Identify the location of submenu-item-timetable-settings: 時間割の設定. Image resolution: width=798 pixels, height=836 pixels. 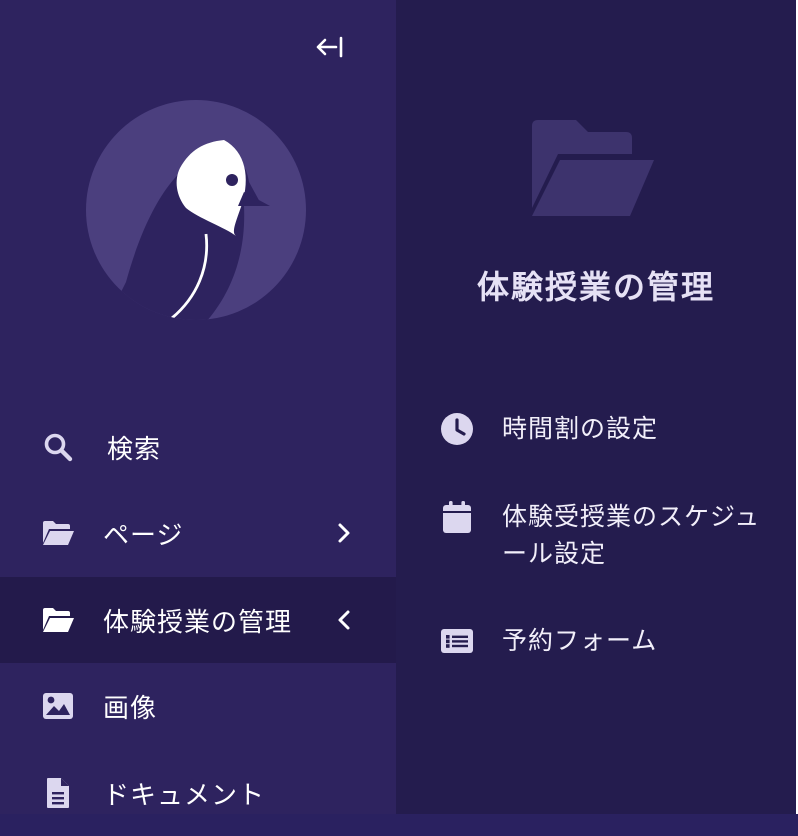
(596, 430).